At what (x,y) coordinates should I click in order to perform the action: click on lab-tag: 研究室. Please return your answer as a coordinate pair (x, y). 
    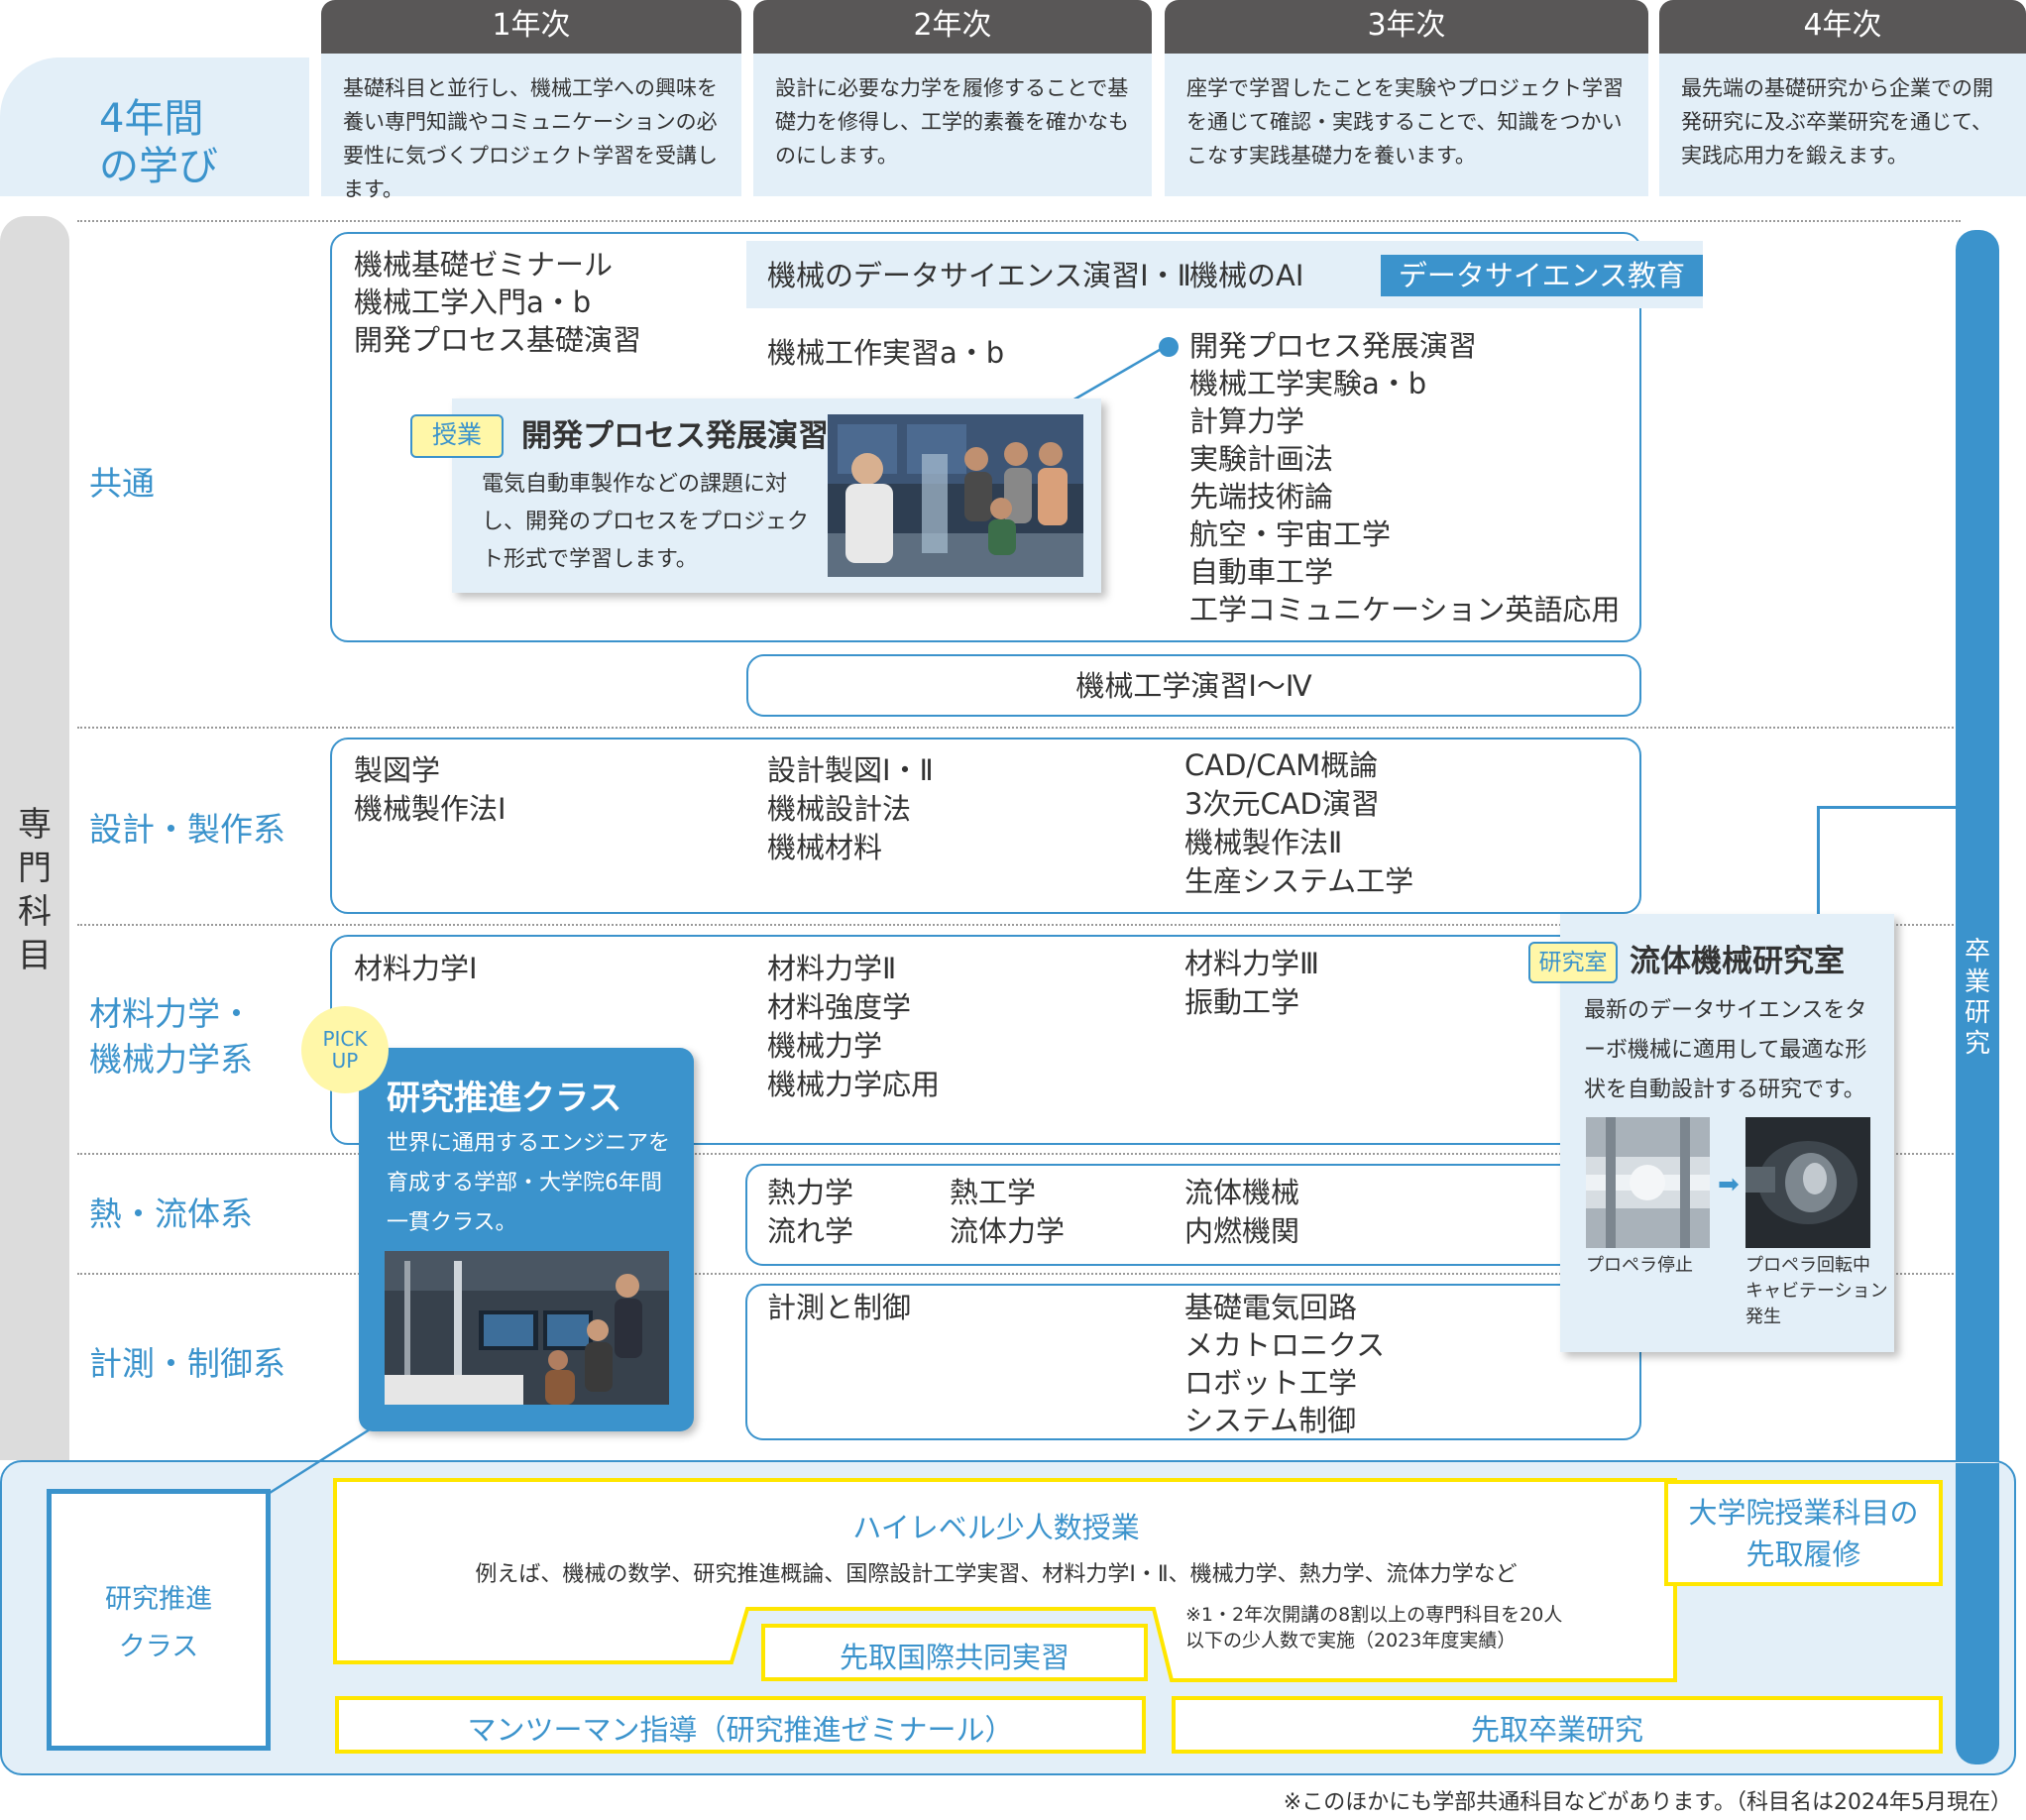
    Looking at the image, I should click on (1573, 962).